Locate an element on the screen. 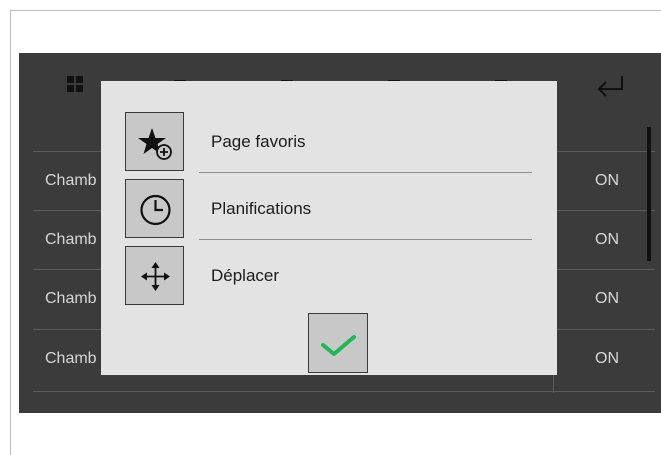 The height and width of the screenshot is (455, 661). menu-item-label: Page favoris is located at coordinates (258, 141).